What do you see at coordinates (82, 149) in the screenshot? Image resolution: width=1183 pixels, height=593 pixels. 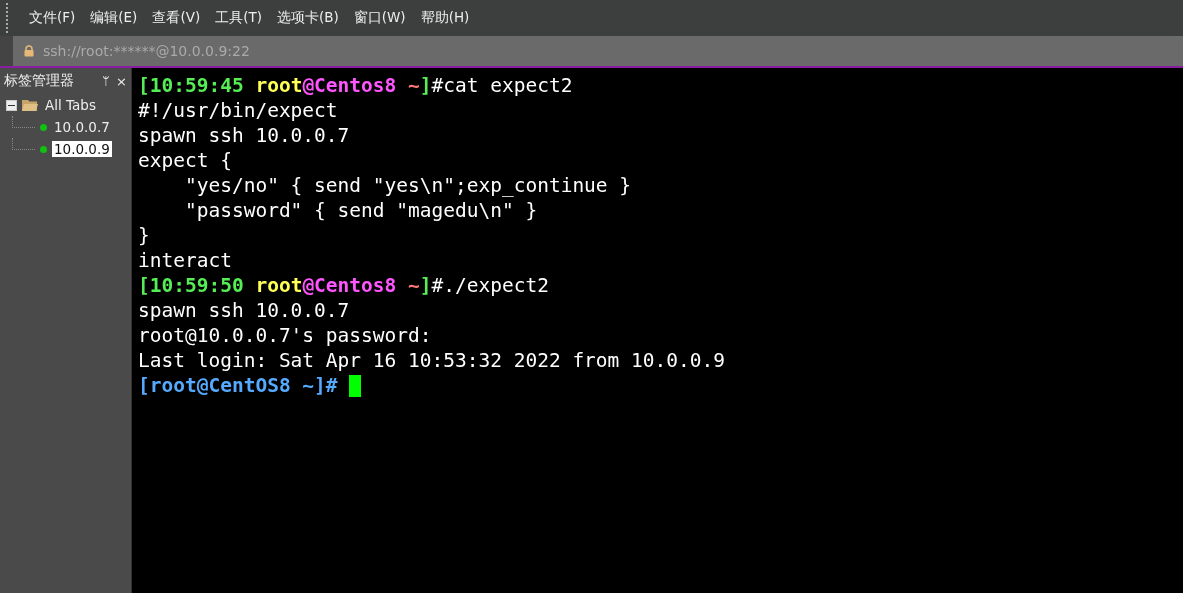 I see `tree-item: 10.0.0.9` at bounding box center [82, 149].